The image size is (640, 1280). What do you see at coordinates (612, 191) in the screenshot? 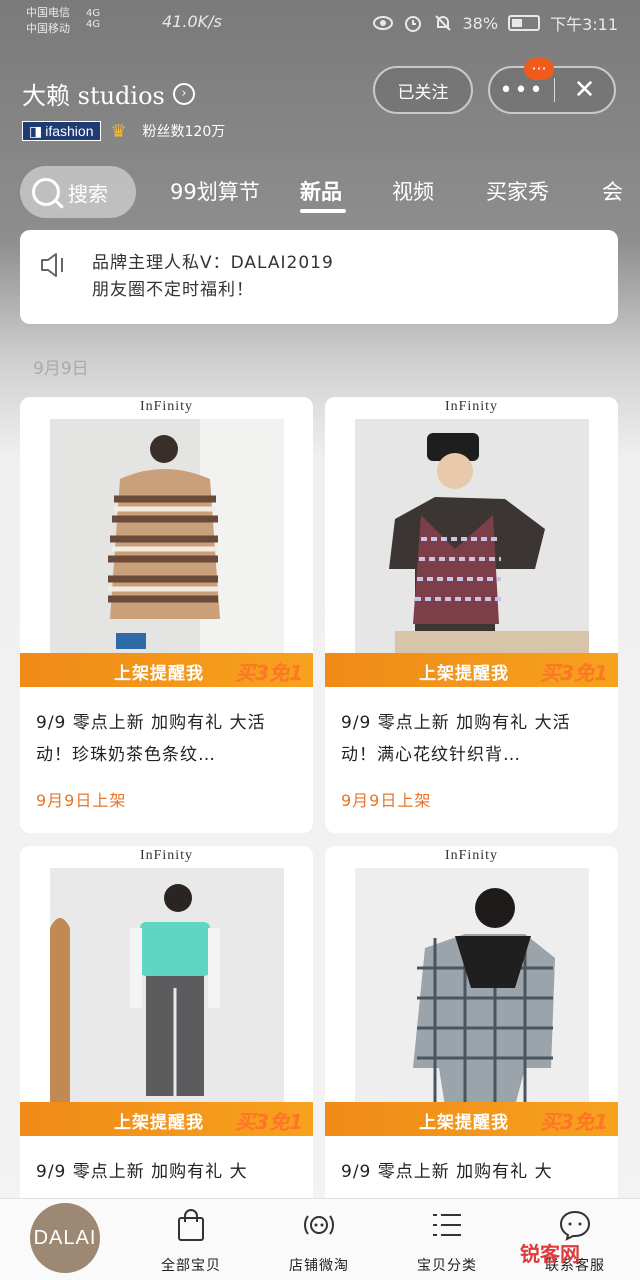
I see `tab-member: 会` at bounding box center [612, 191].